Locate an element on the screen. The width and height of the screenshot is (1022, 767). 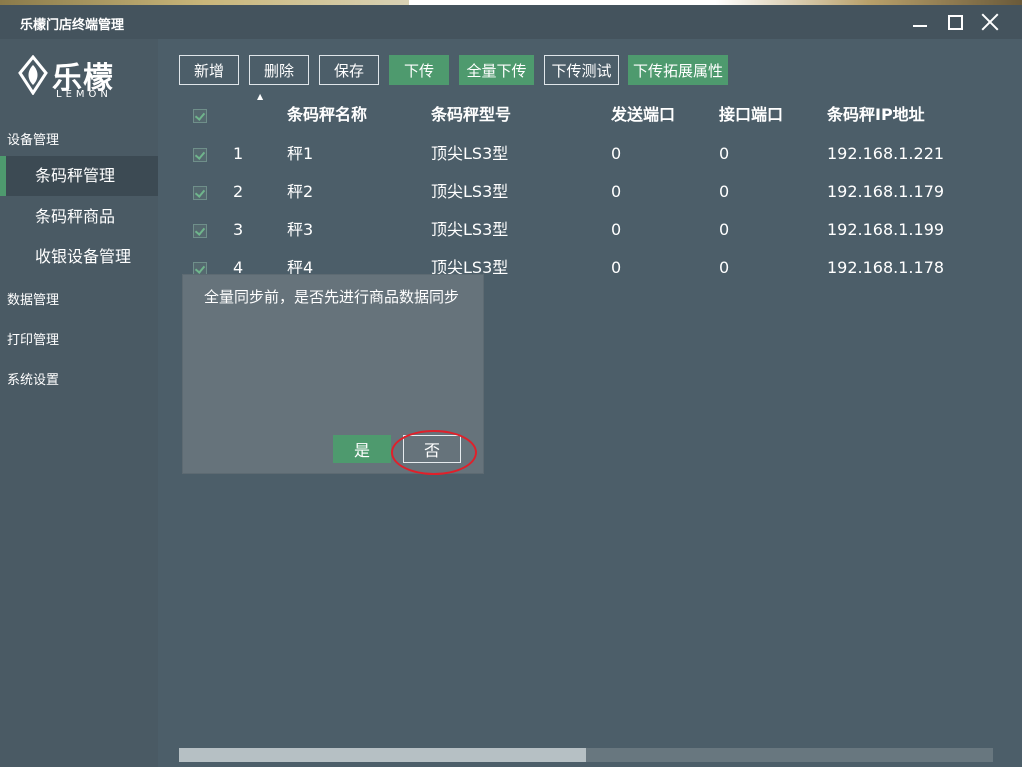
column-header: 接口端口 is located at coordinates (751, 115).